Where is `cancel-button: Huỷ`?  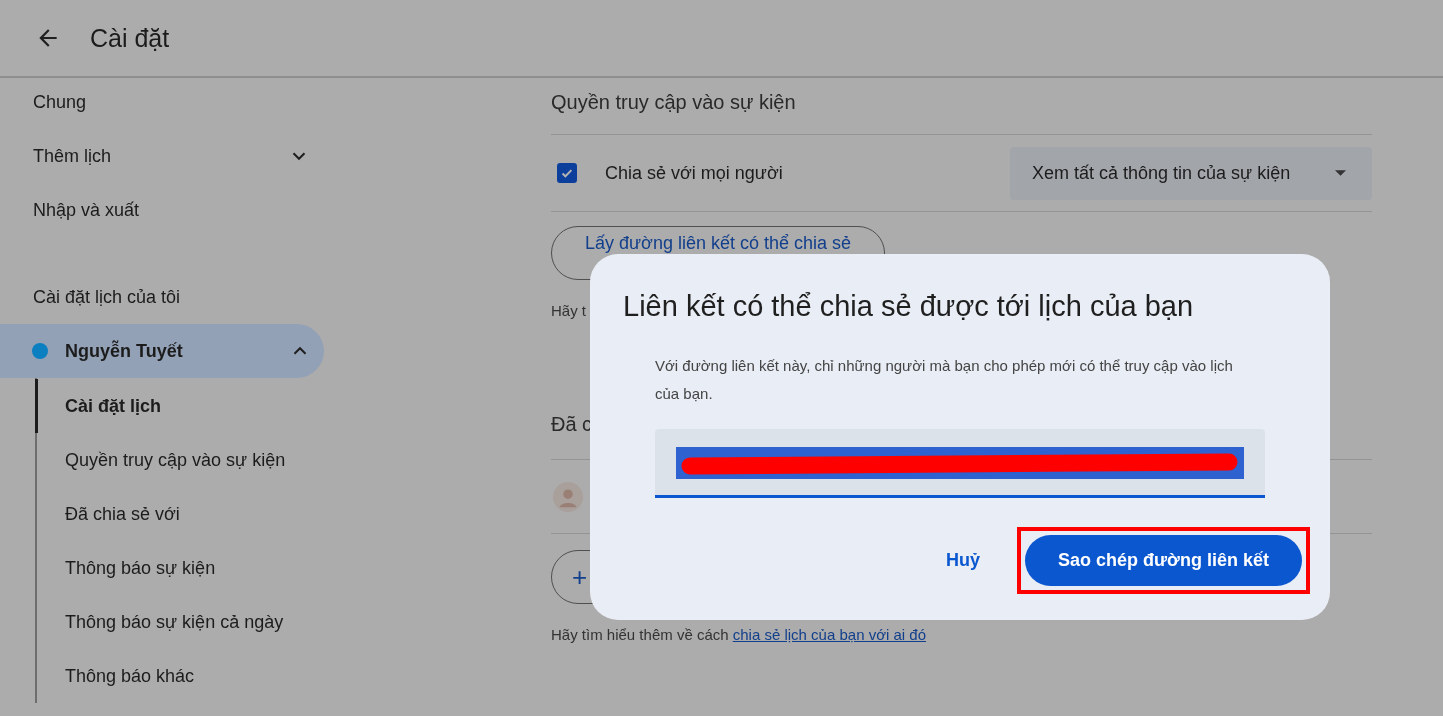
cancel-button: Huỷ is located at coordinates (963, 560).